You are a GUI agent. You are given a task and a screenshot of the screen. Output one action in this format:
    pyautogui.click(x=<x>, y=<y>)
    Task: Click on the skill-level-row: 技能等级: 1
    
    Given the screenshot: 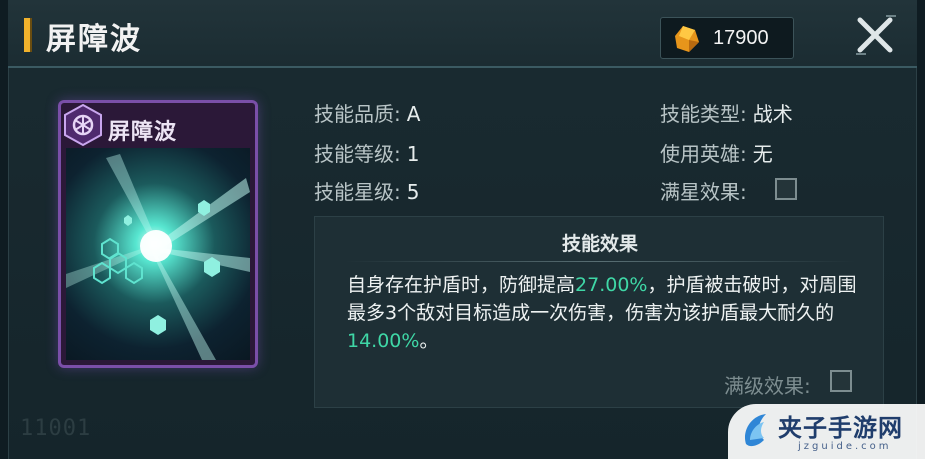 What is the action you would take?
    pyautogui.click(x=366, y=152)
    